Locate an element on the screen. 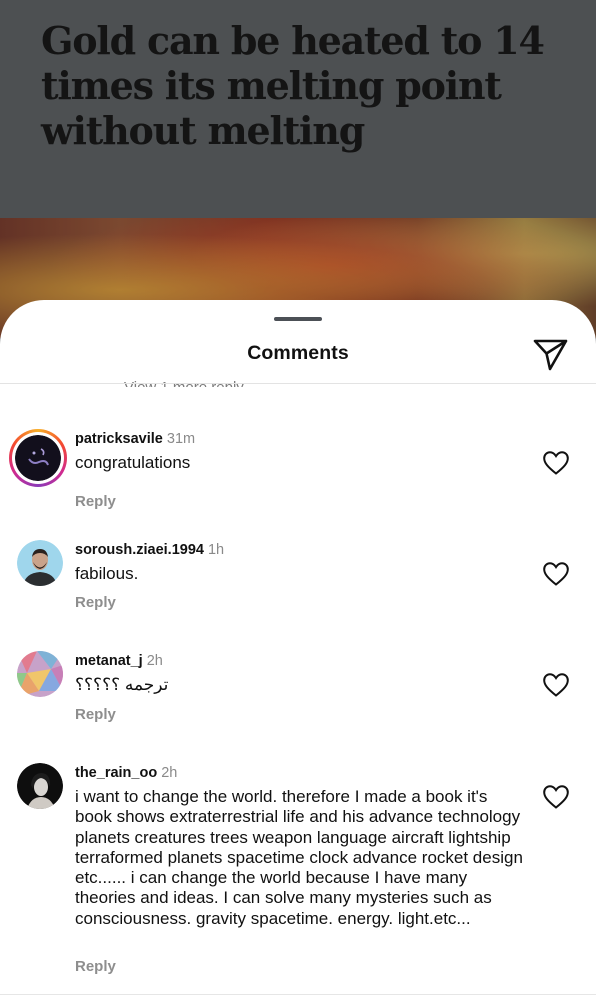 This screenshot has width=596, height=1000. send-button is located at coordinates (550, 353).